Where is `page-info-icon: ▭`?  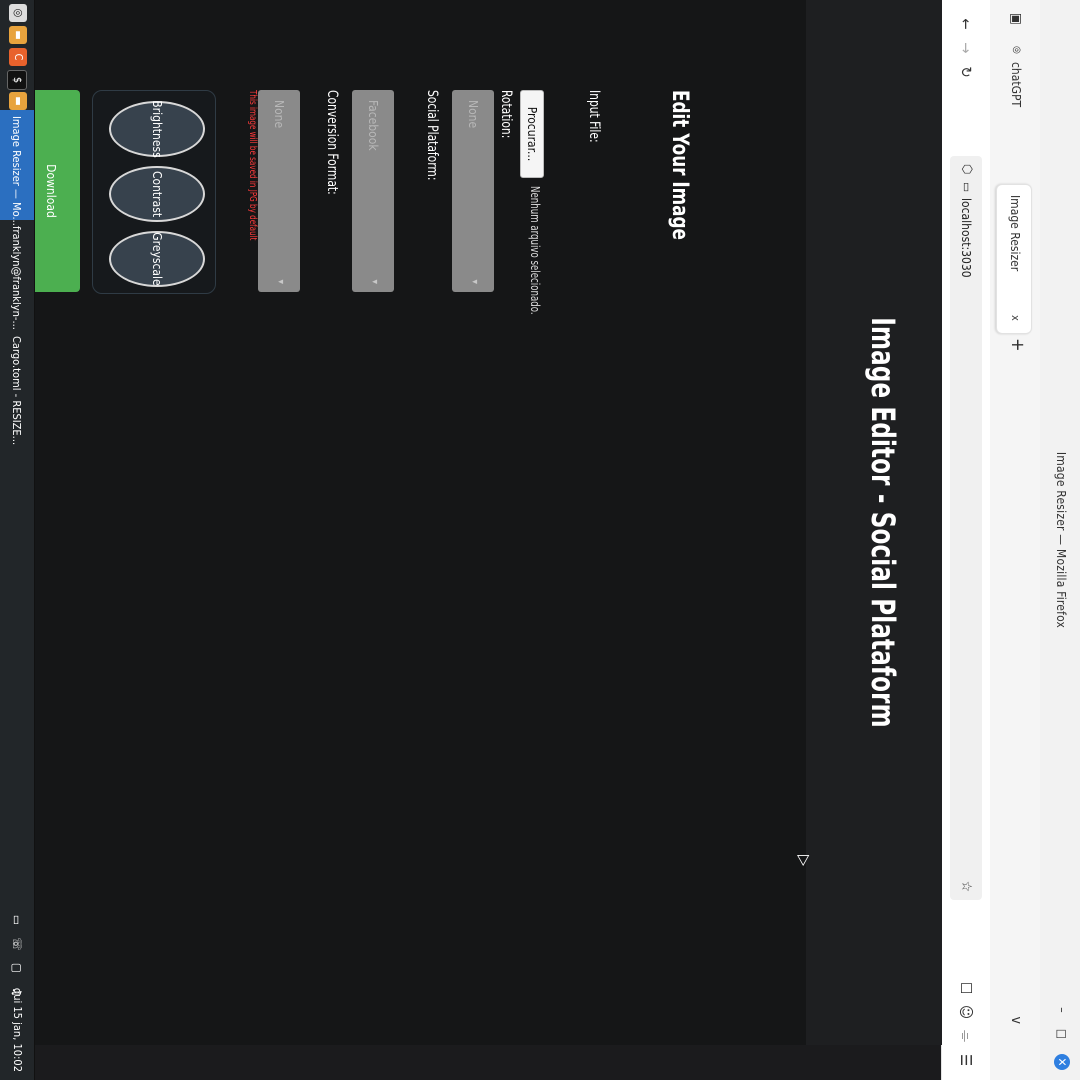
page-info-icon: ▭ is located at coordinates (967, 187).